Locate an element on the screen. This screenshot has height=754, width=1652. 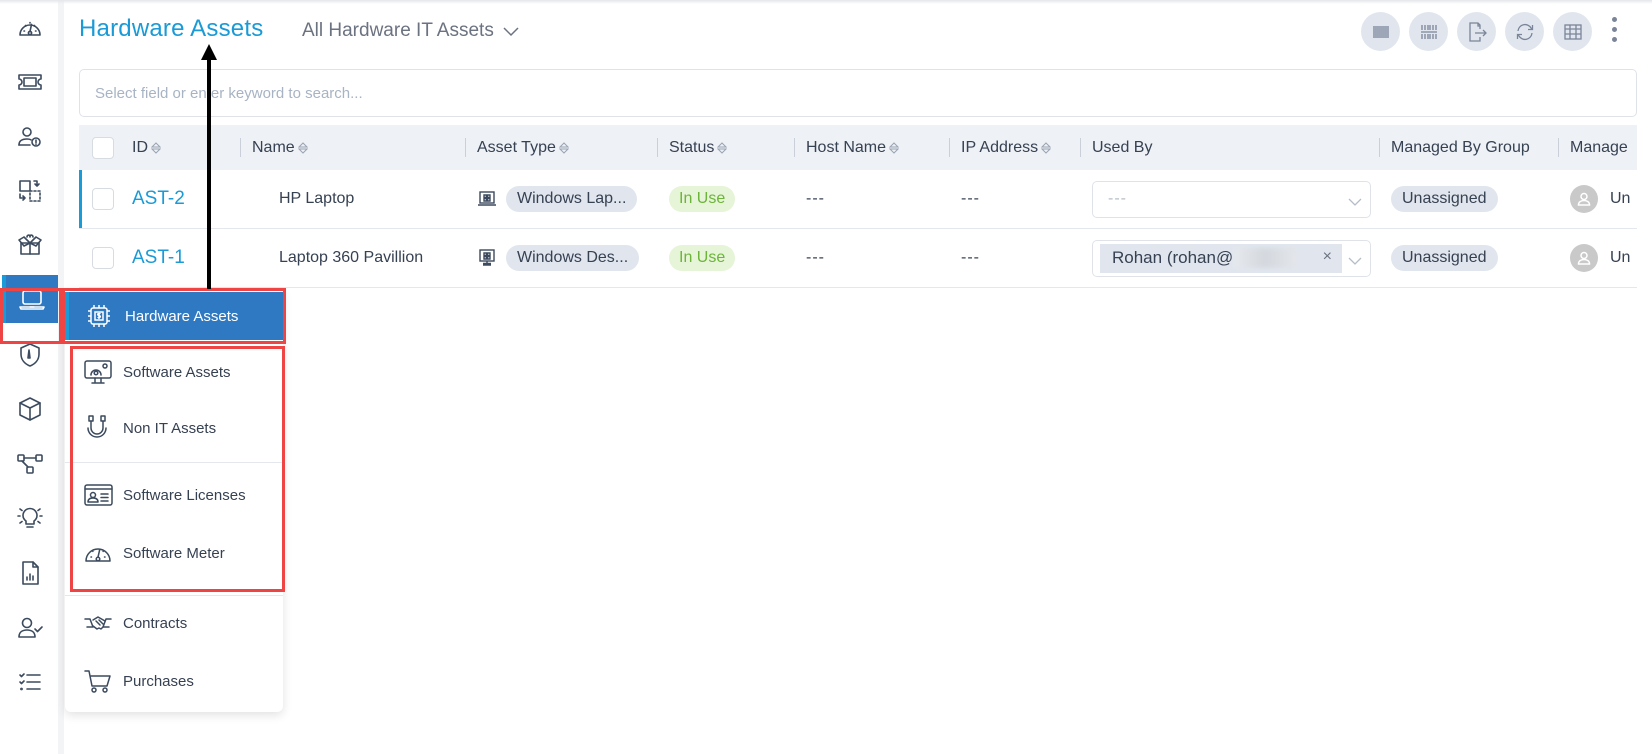
rail-item-dashboard is located at coordinates (30, 28).